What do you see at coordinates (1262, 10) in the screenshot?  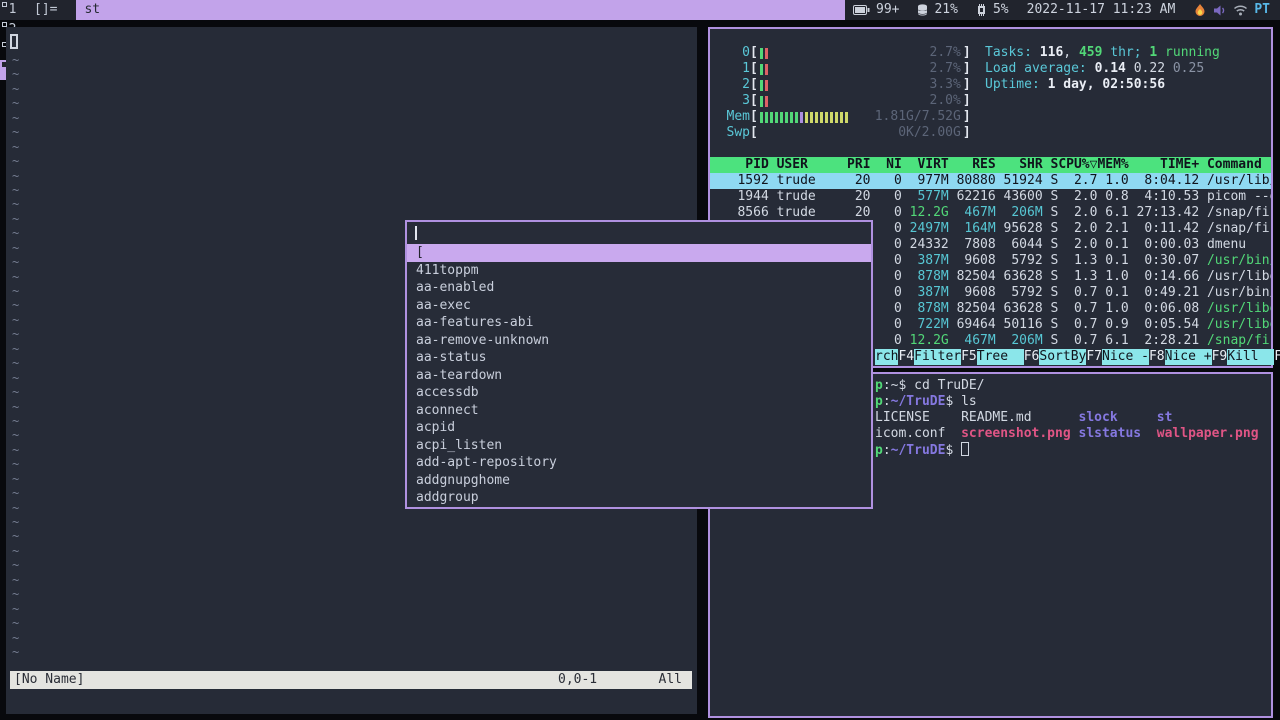 I see `keyboard-layout: PT` at bounding box center [1262, 10].